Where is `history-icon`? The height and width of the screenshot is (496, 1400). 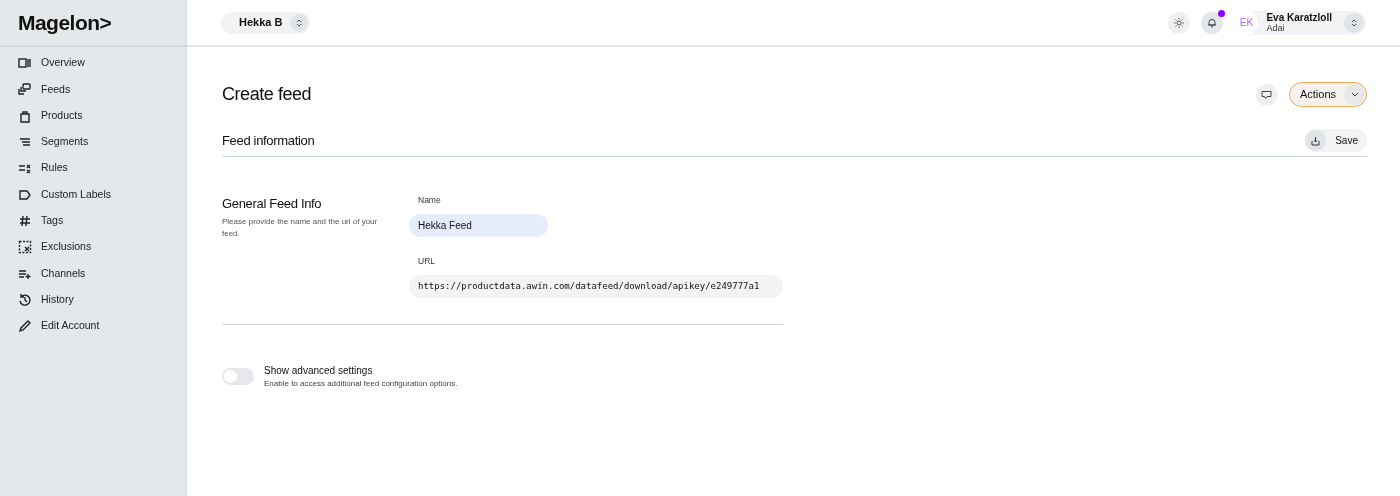 history-icon is located at coordinates (25, 299).